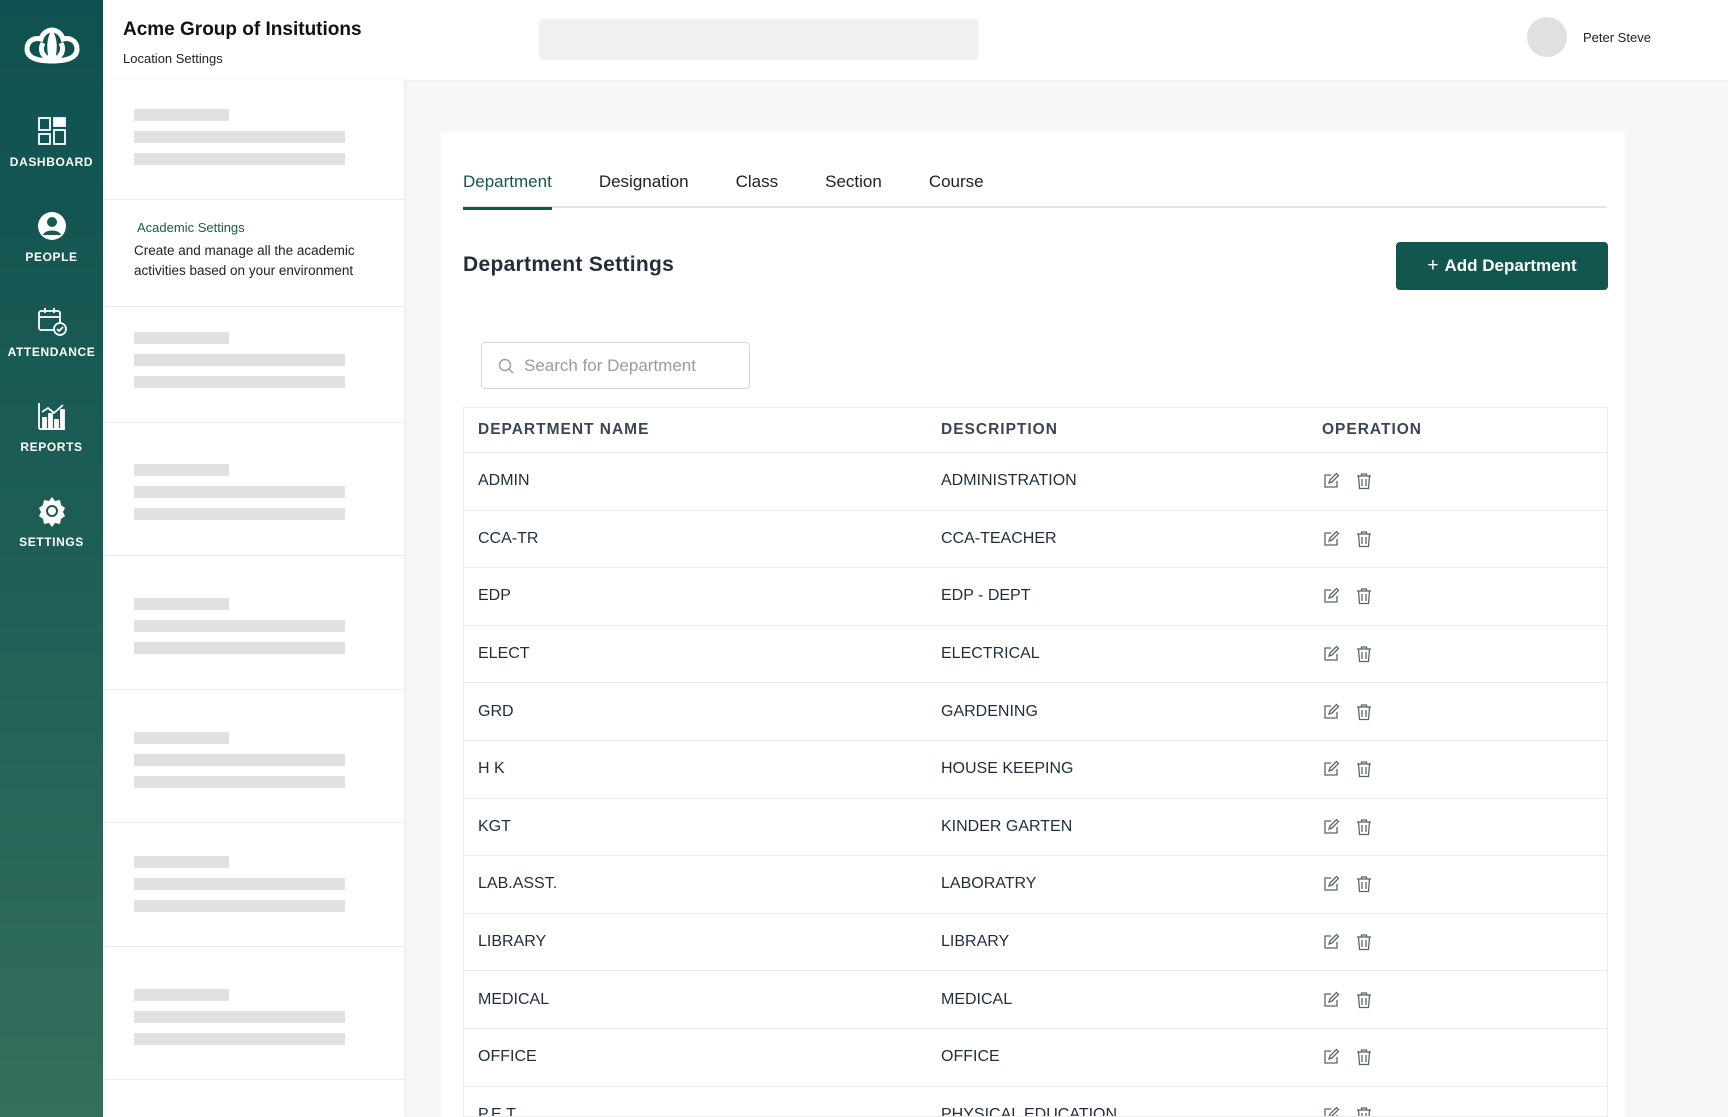 Image resolution: width=1728 pixels, height=1117 pixels. What do you see at coordinates (1131, 430) in the screenshot?
I see `column-header-description: DESCRIPTION` at bounding box center [1131, 430].